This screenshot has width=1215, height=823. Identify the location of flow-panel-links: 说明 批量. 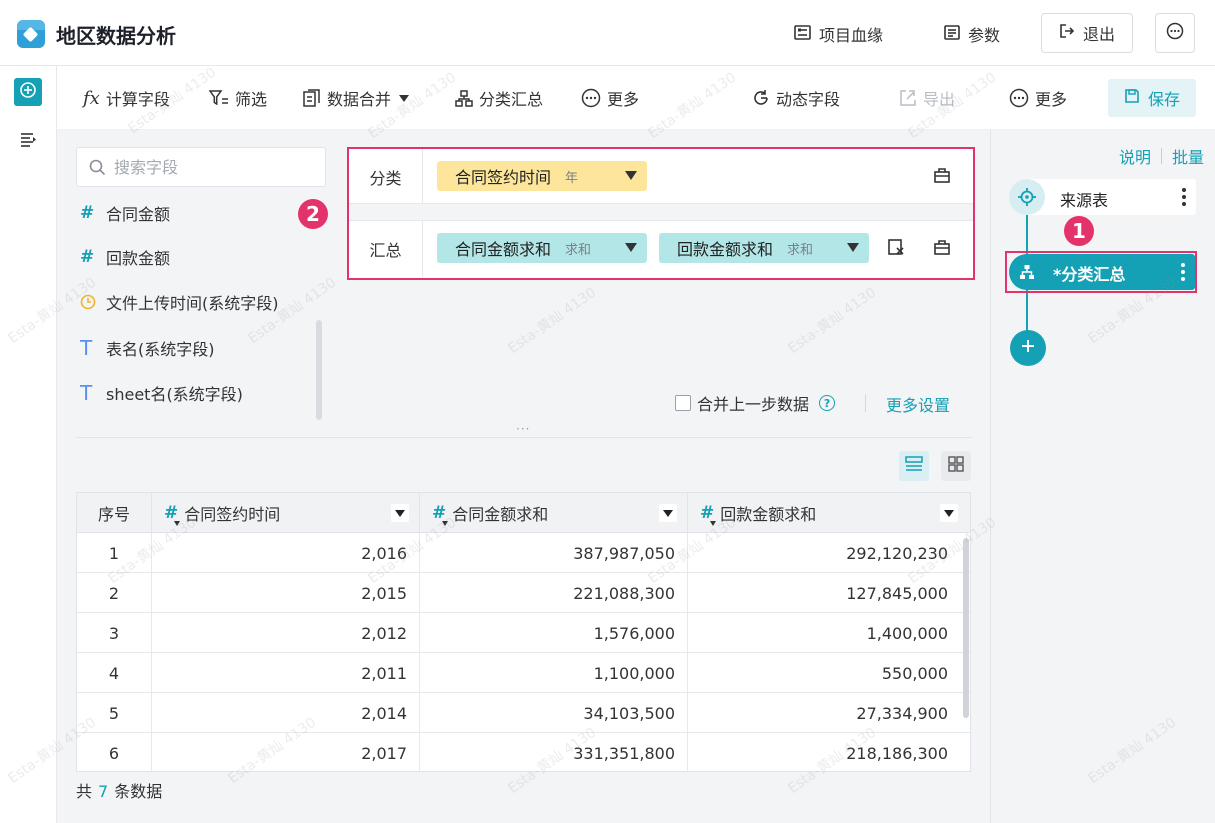
(1161, 156).